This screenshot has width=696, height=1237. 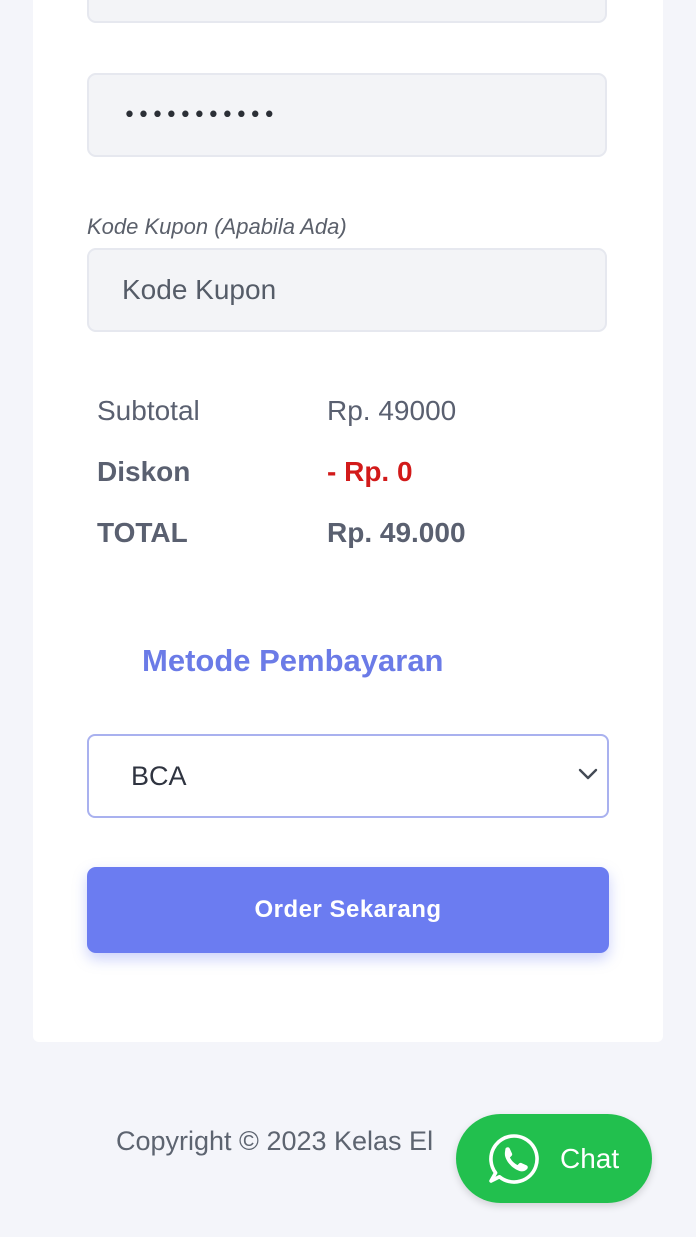 I want to click on whatsapp-icon, so click(x=514, y=1158).